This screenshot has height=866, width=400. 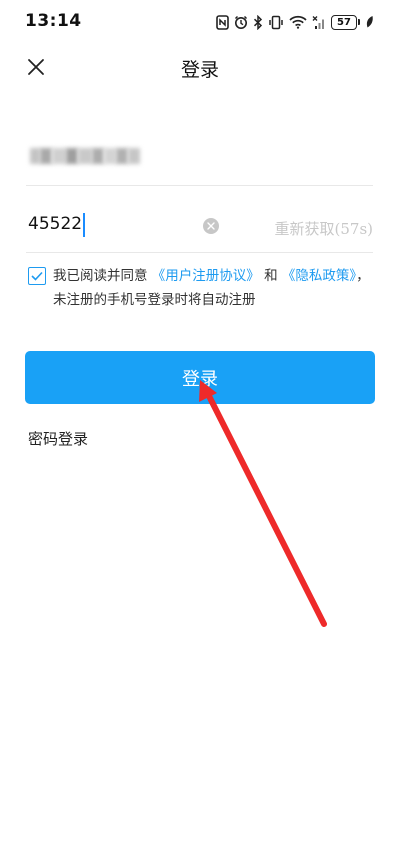 I want to click on privacy-policy-link-a: 《隐私政, so click(x=309, y=276).